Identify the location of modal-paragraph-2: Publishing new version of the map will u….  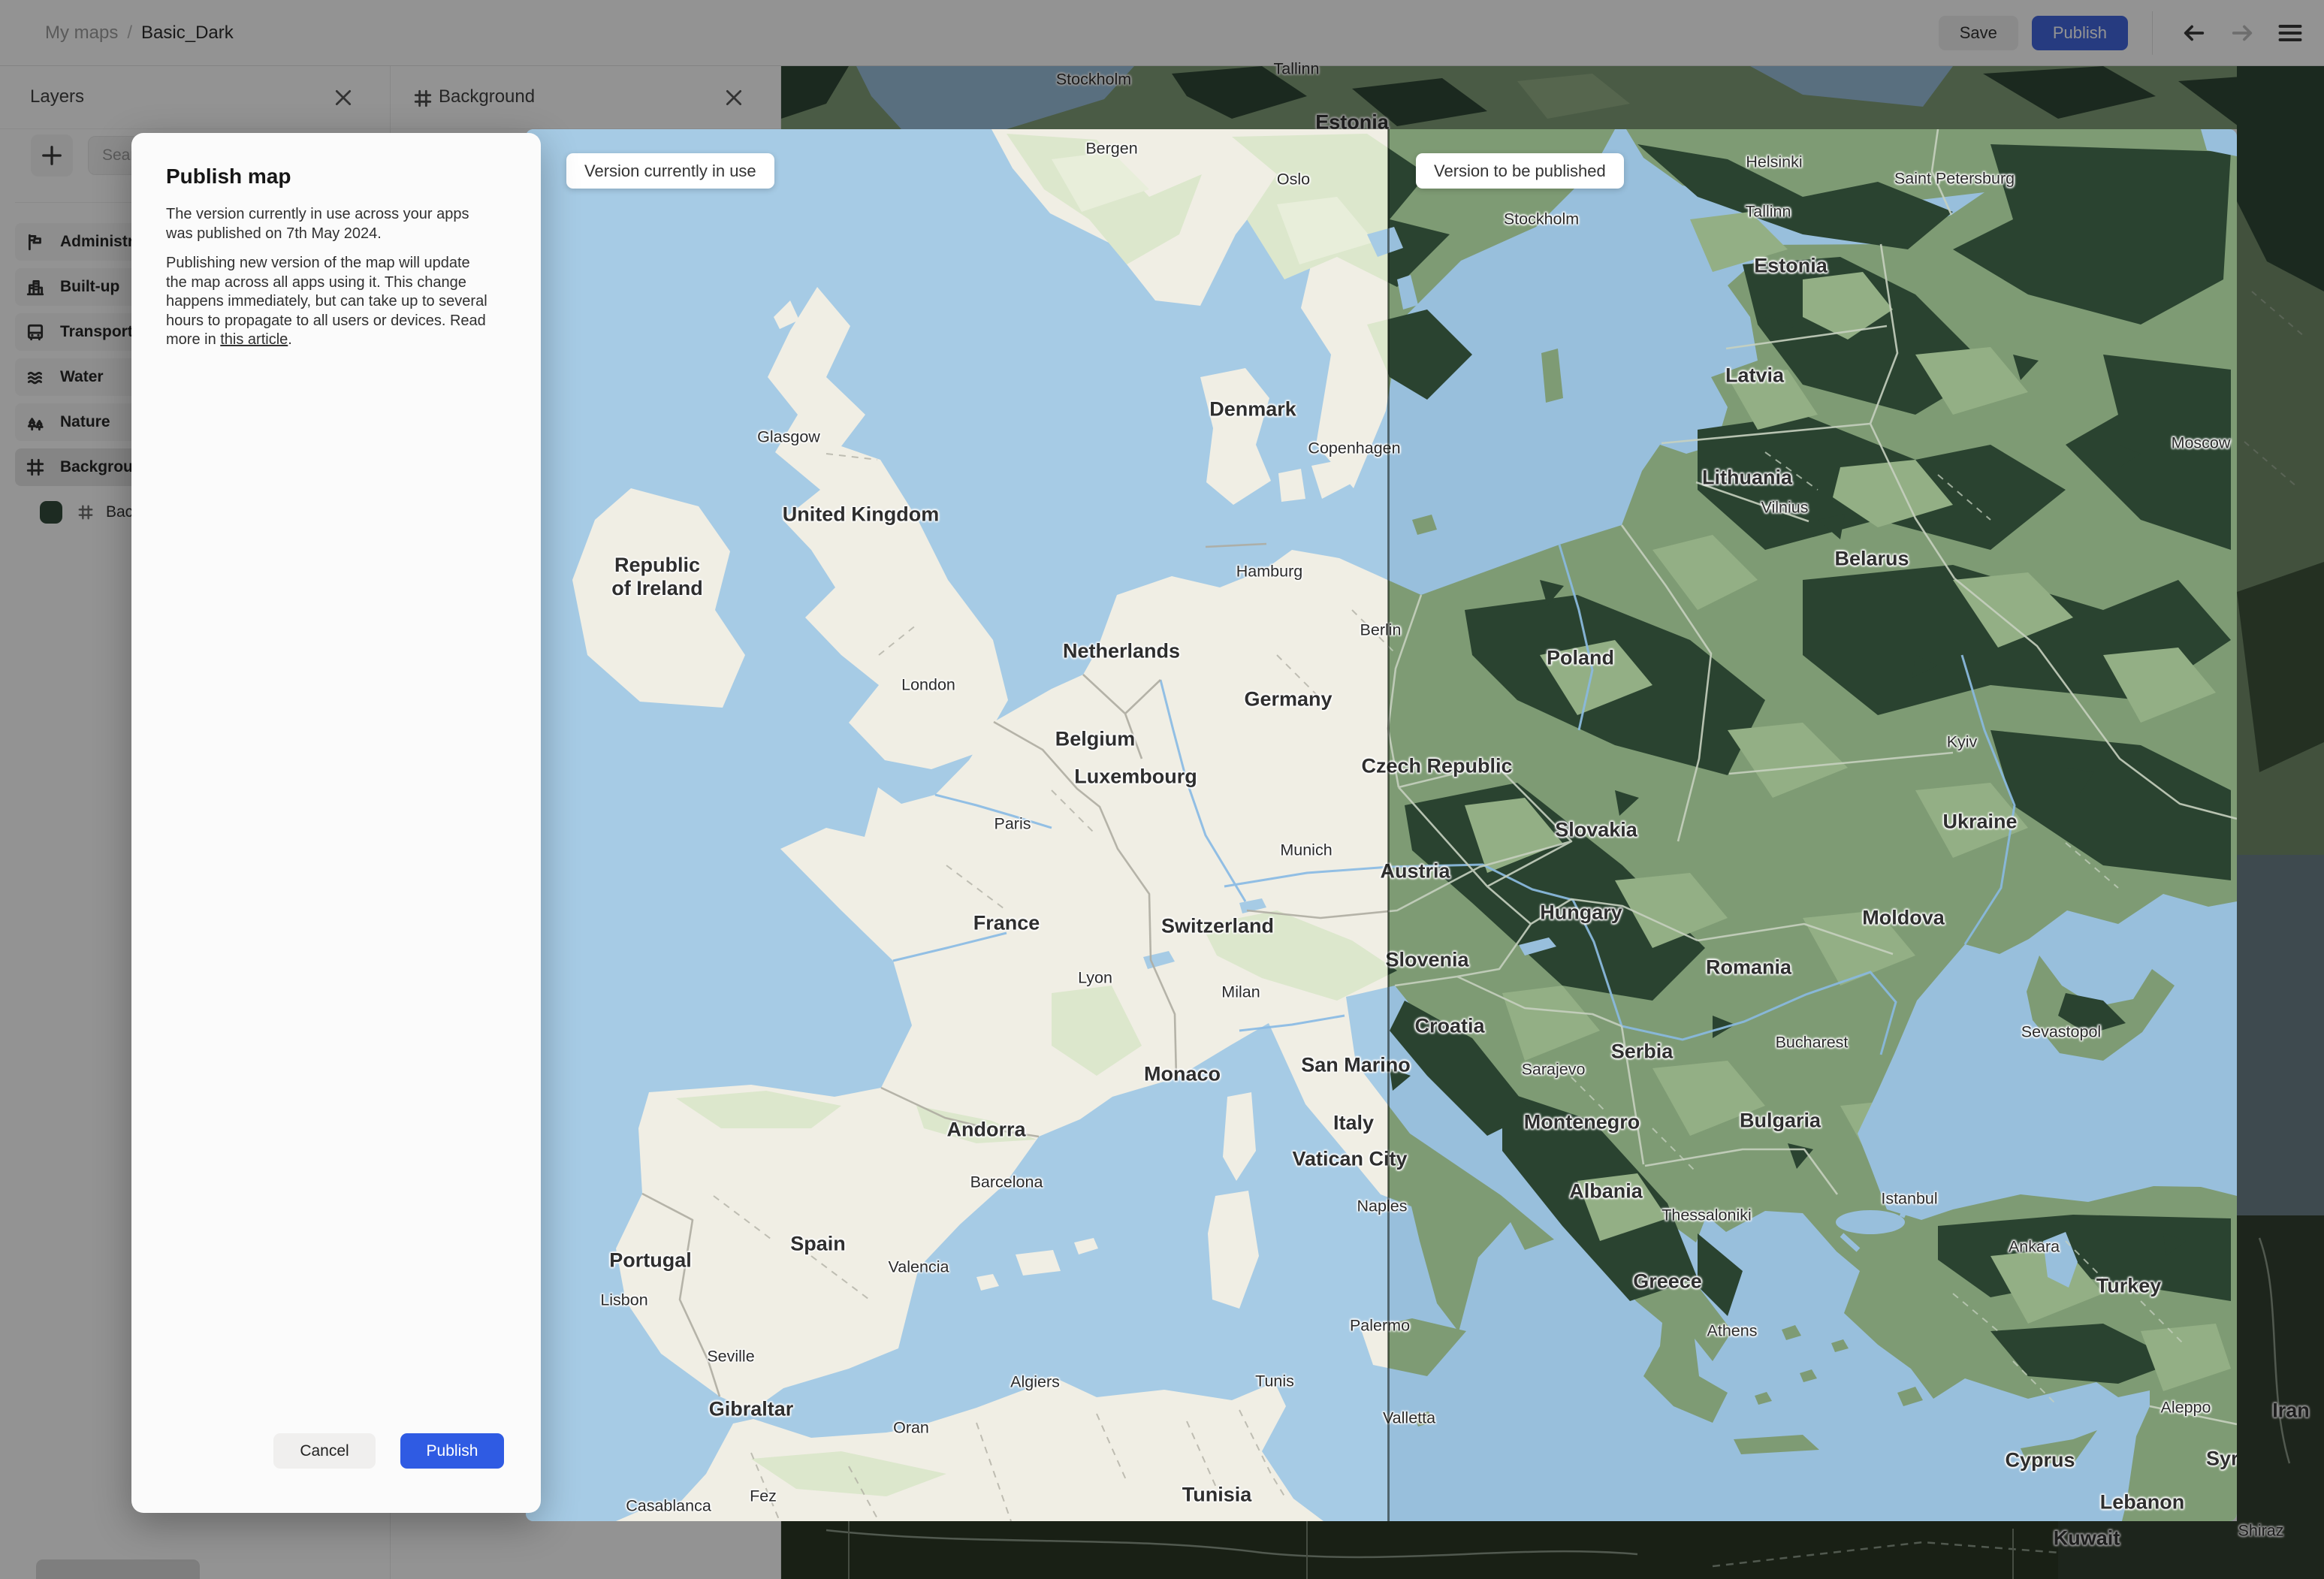
(326, 302).